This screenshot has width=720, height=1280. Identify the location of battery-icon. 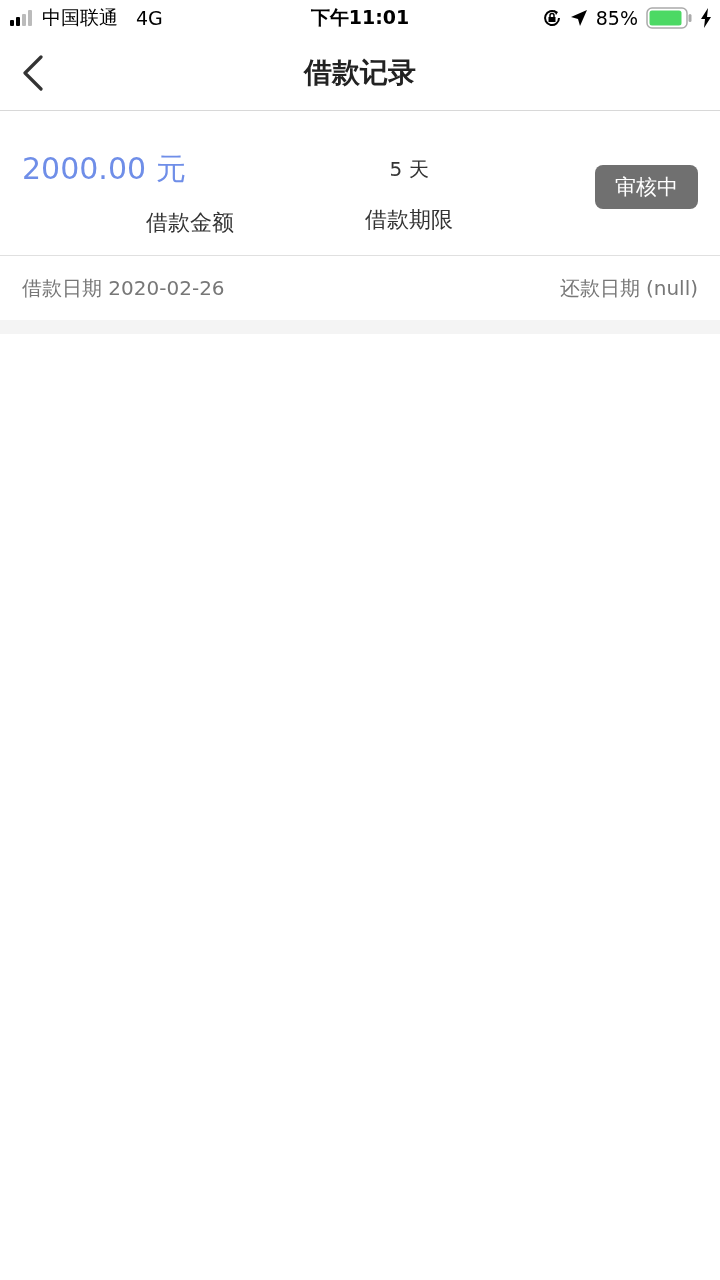
(669, 18).